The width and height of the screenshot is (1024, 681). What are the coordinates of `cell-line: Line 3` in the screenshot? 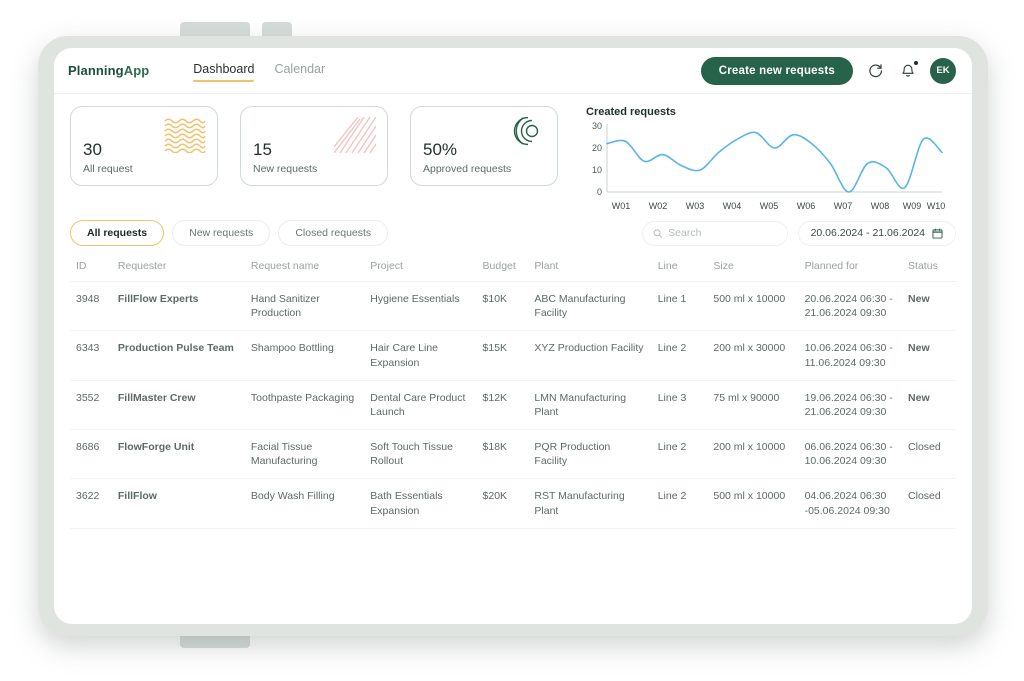 It's located at (679, 405).